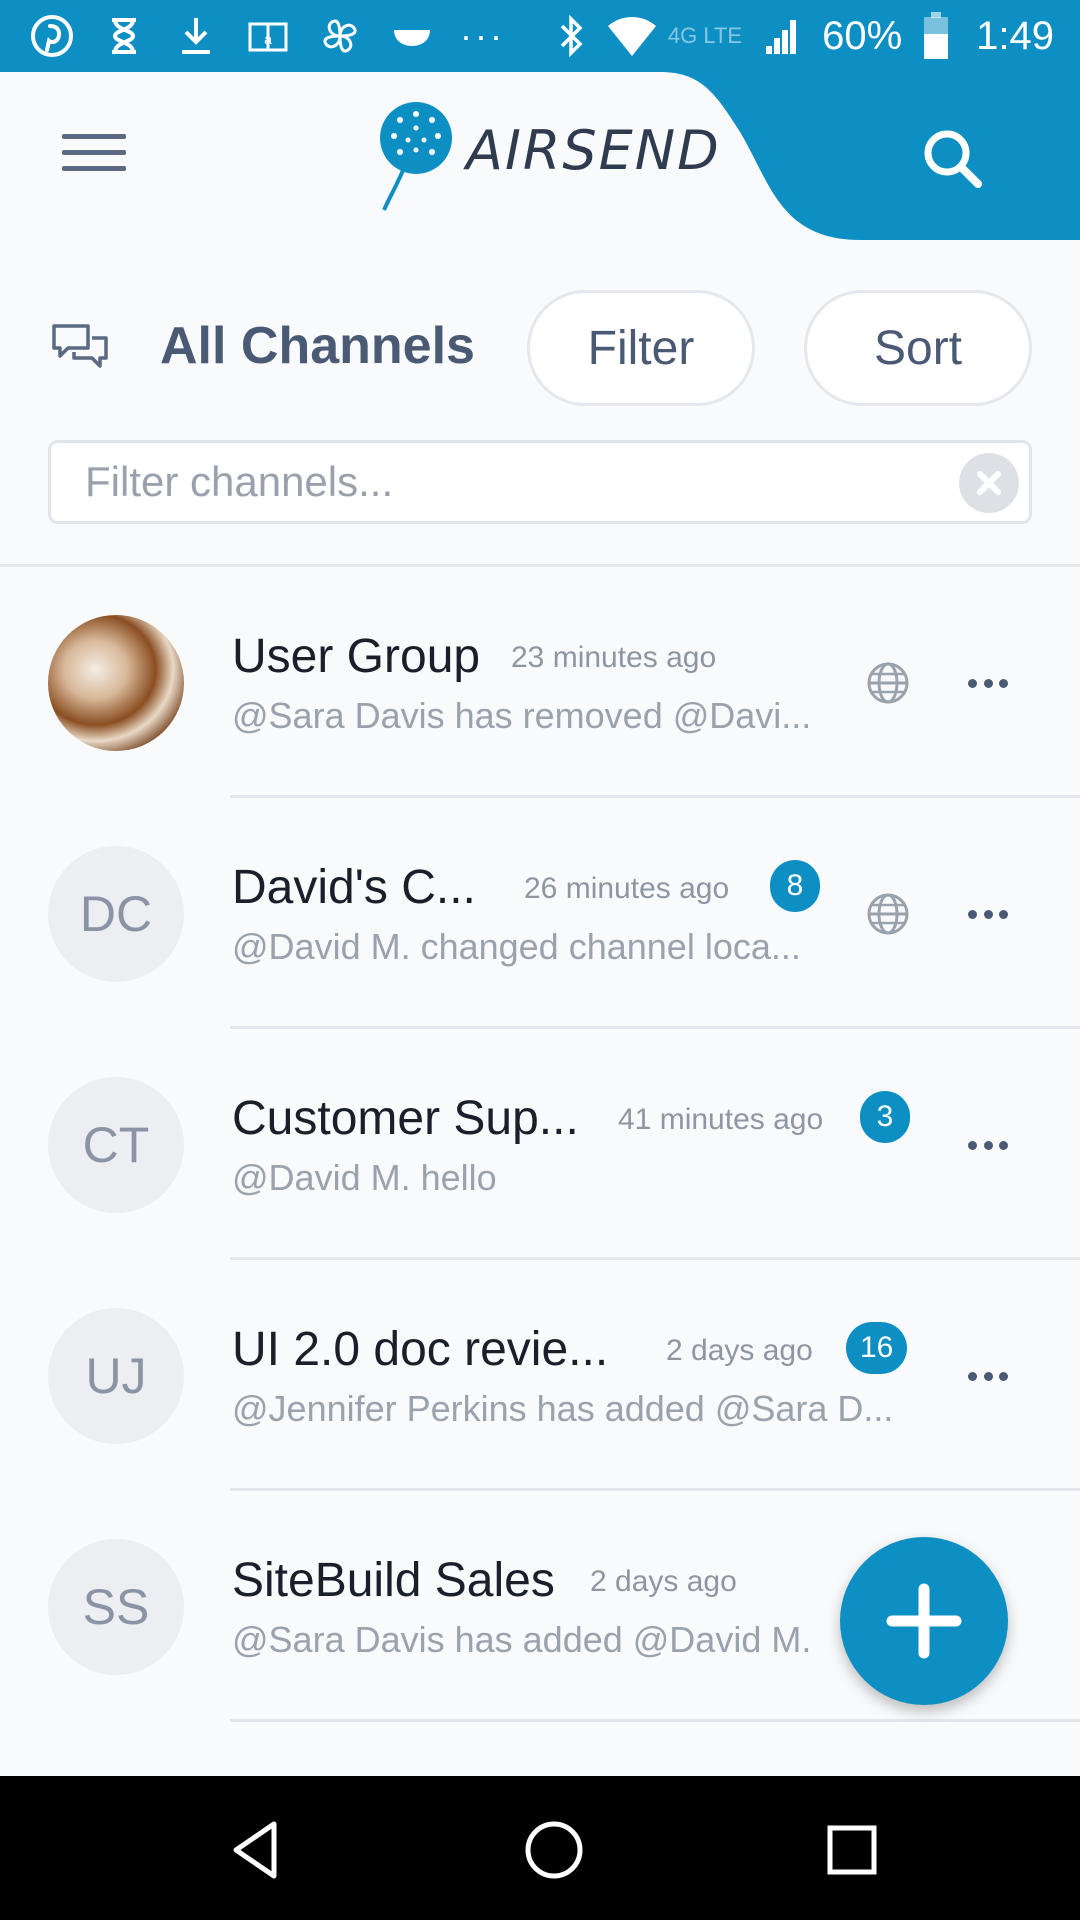 The height and width of the screenshot is (1920, 1080). I want to click on status-bar: a ··· 4G LTE 60% 1:49, so click(540, 36).